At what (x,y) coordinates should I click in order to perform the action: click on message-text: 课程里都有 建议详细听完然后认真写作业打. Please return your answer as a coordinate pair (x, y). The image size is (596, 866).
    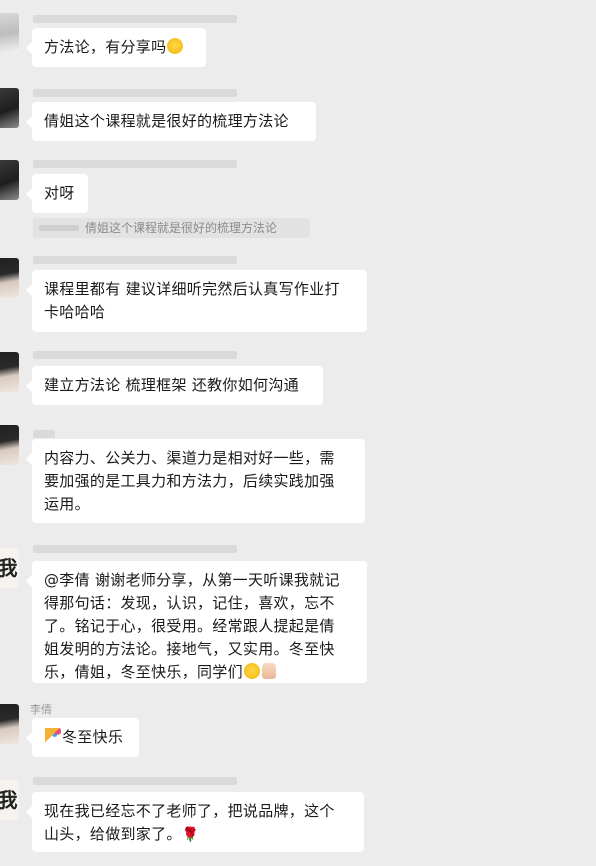
    Looking at the image, I should click on (192, 289).